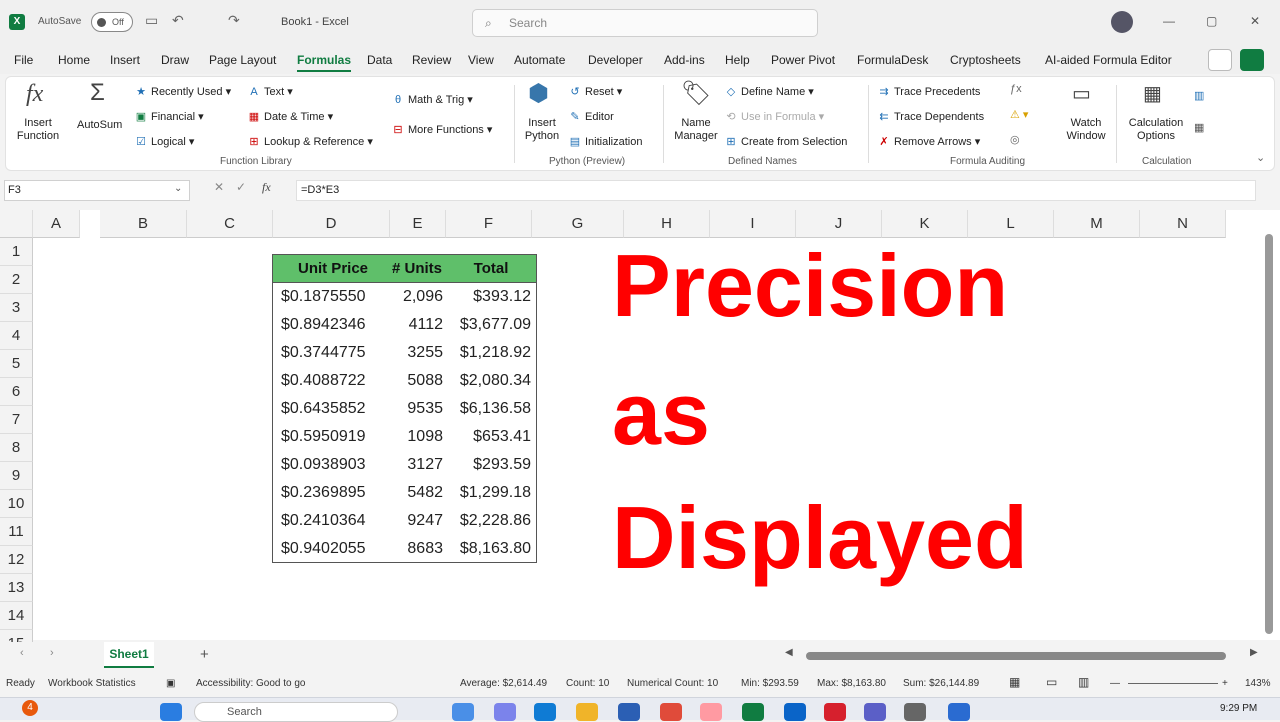  I want to click on taskbar-search-input: Search, so click(296, 712).